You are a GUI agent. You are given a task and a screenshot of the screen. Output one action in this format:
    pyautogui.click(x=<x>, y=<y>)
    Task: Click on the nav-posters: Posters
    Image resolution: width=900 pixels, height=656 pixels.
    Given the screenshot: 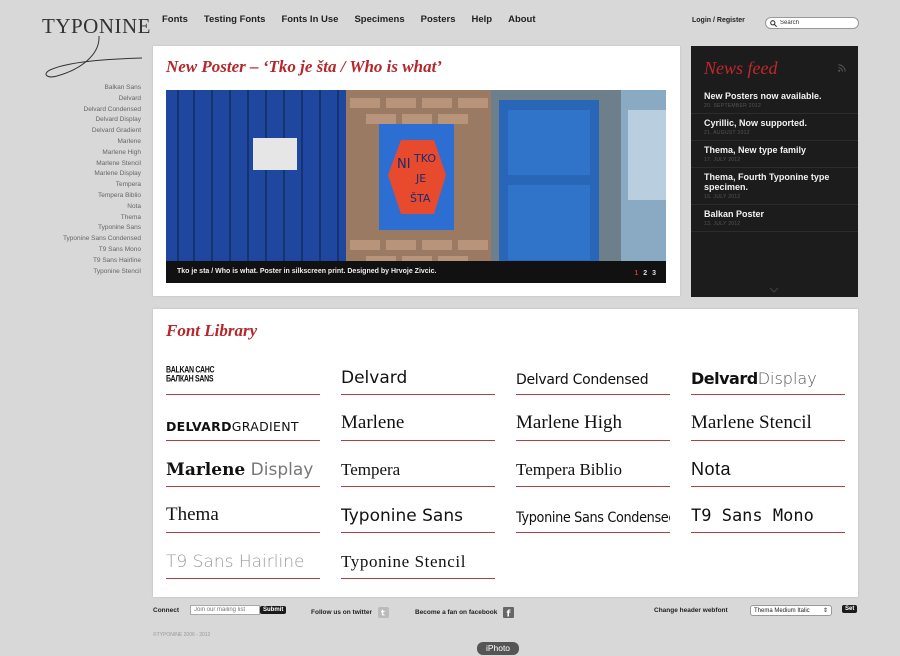 What is the action you would take?
    pyautogui.click(x=438, y=19)
    